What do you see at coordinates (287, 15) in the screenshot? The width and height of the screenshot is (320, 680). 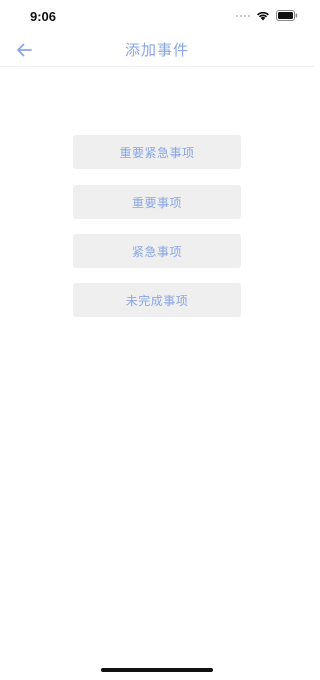 I see `battery-icon` at bounding box center [287, 15].